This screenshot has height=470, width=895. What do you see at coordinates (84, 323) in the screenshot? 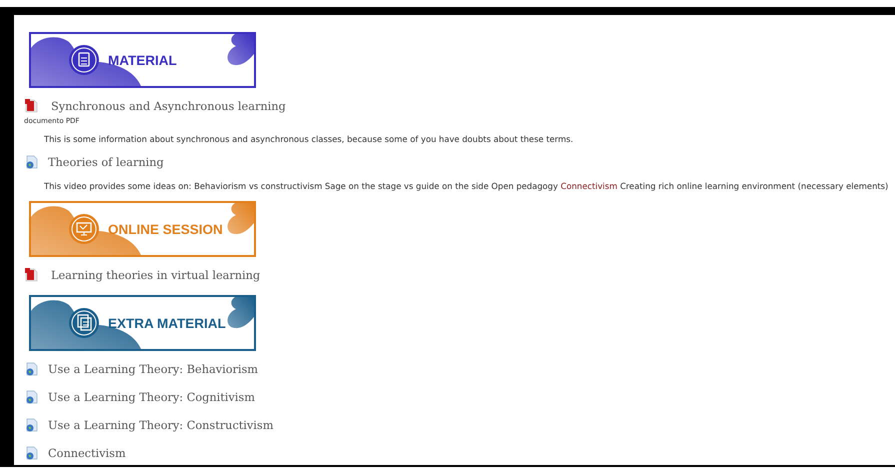
I see `pages-icon` at bounding box center [84, 323].